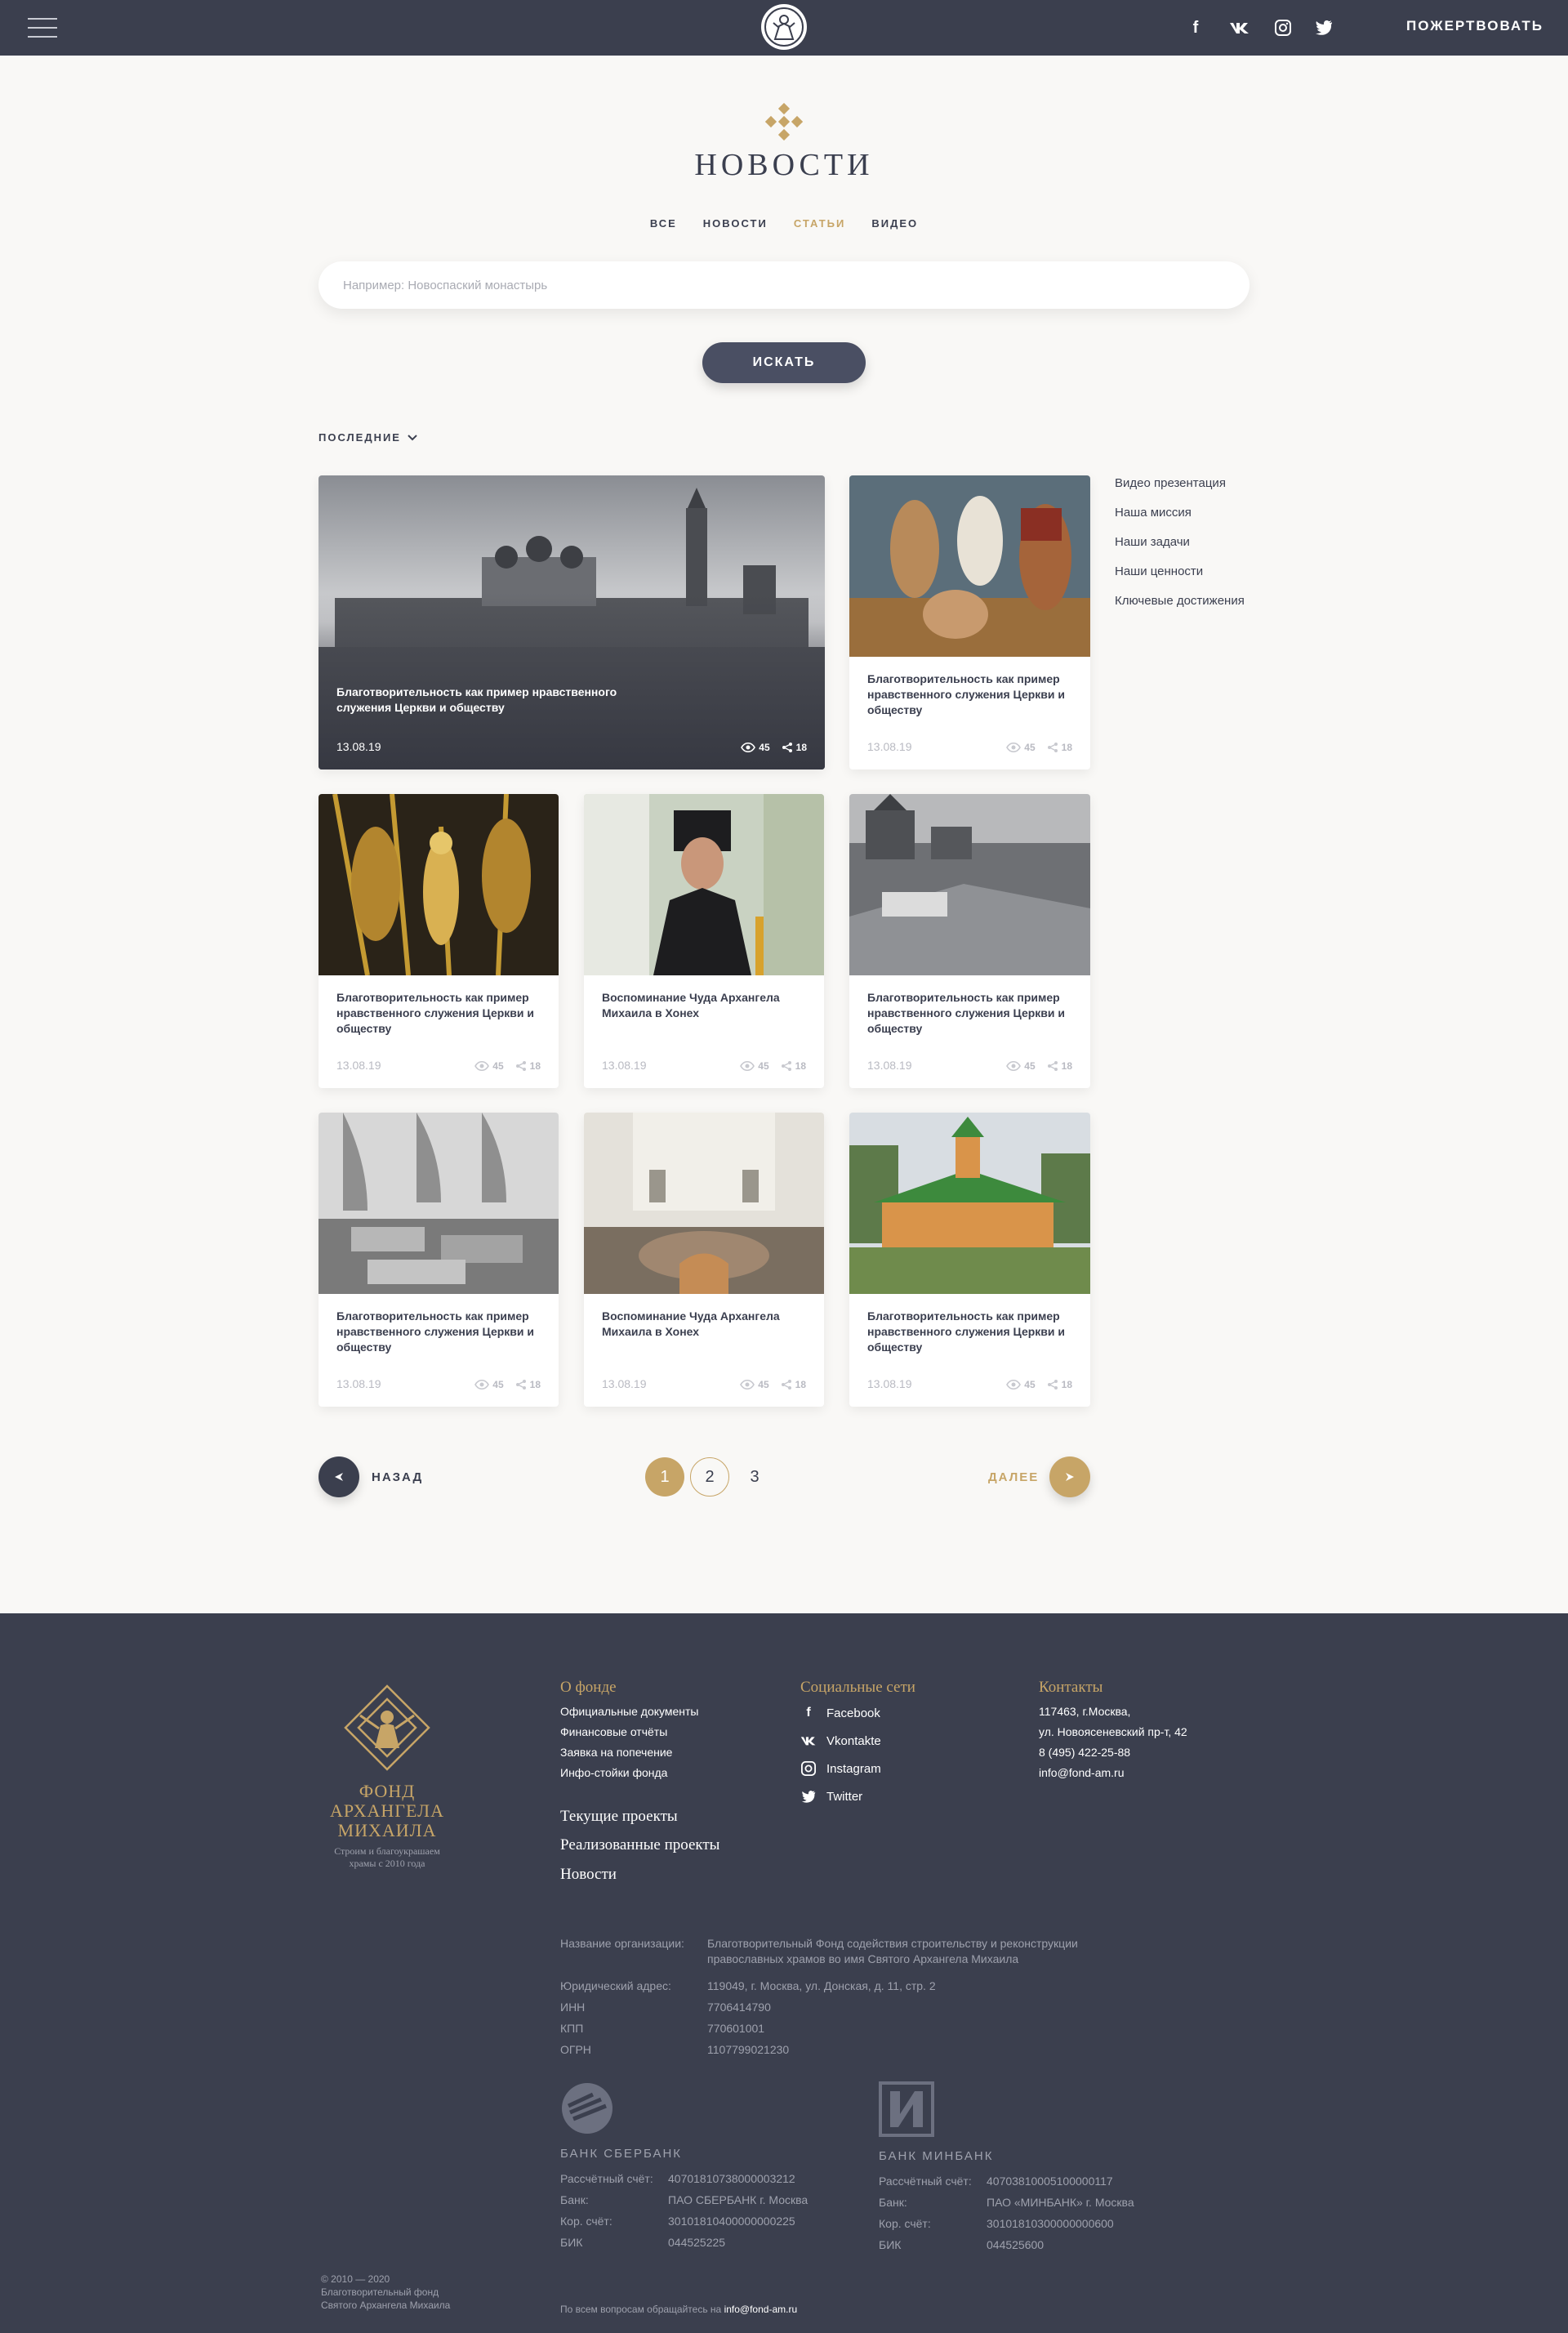  I want to click on prev-button, so click(338, 1477).